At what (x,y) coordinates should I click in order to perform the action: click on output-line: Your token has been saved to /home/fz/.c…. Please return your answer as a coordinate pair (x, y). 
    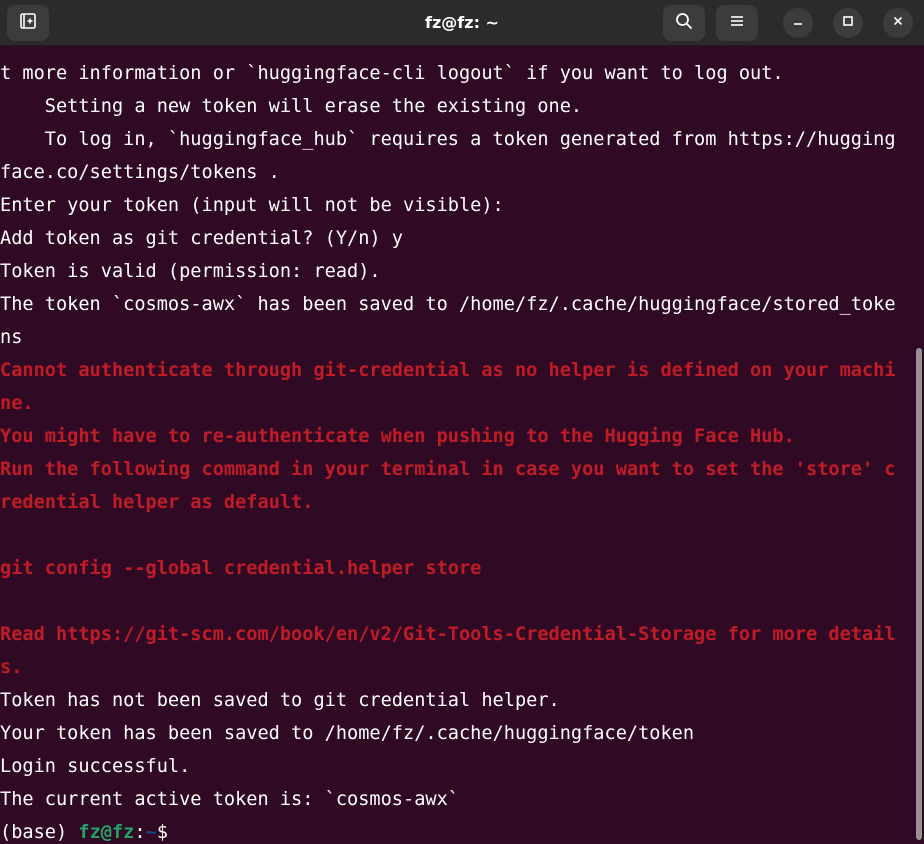
    Looking at the image, I should click on (347, 733).